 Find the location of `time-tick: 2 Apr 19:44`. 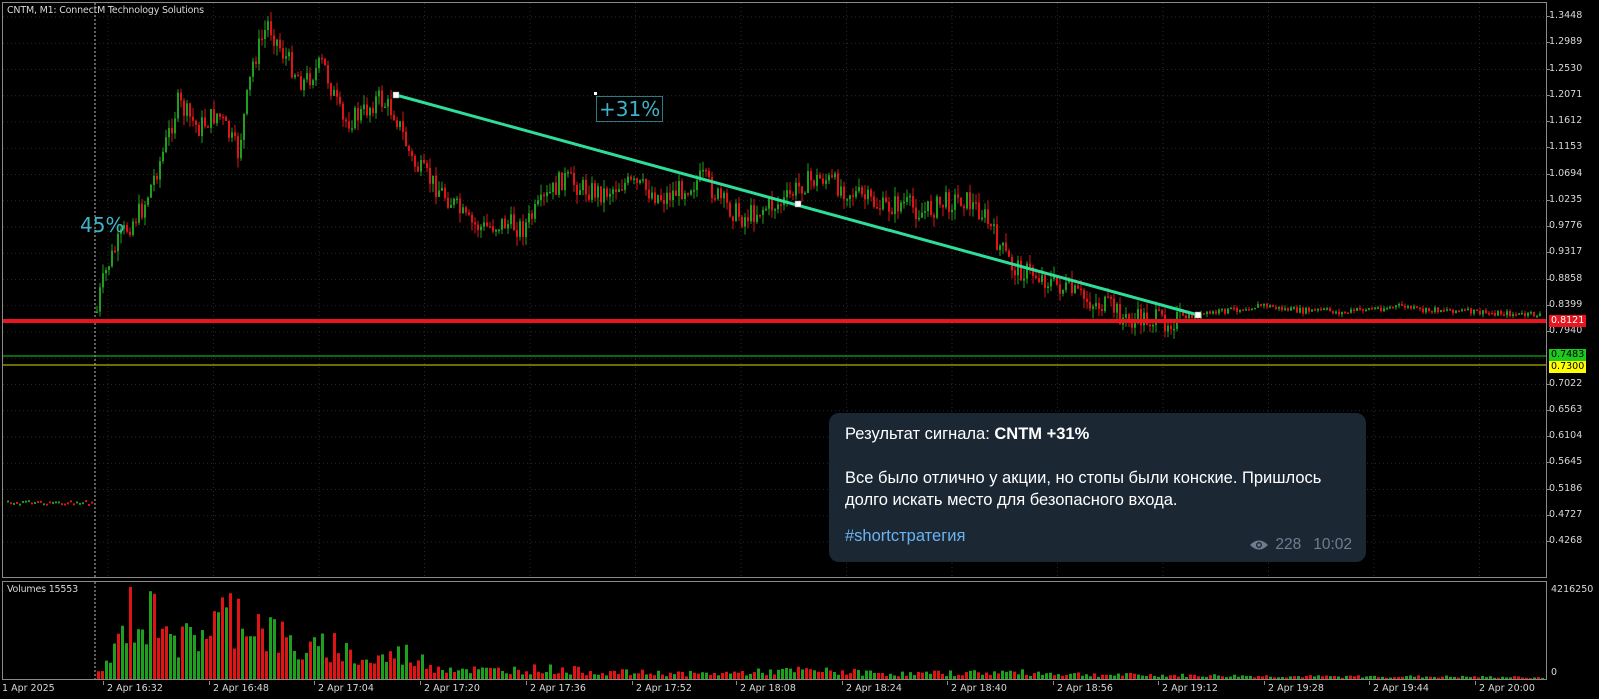

time-tick: 2 Apr 19:44 is located at coordinates (1399, 687).